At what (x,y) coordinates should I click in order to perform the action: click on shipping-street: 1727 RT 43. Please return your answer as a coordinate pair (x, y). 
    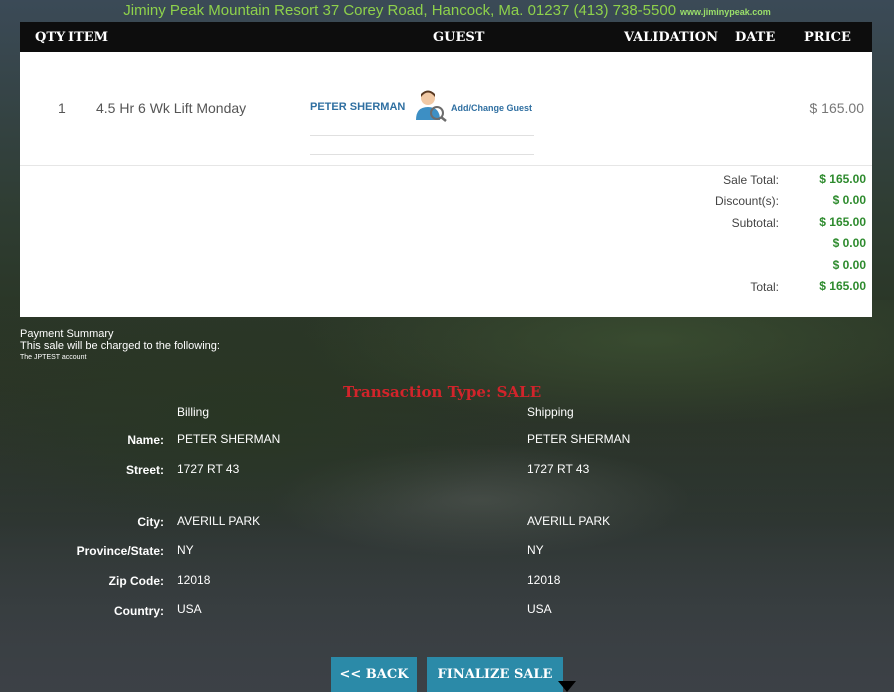
    Looking at the image, I should click on (558, 469).